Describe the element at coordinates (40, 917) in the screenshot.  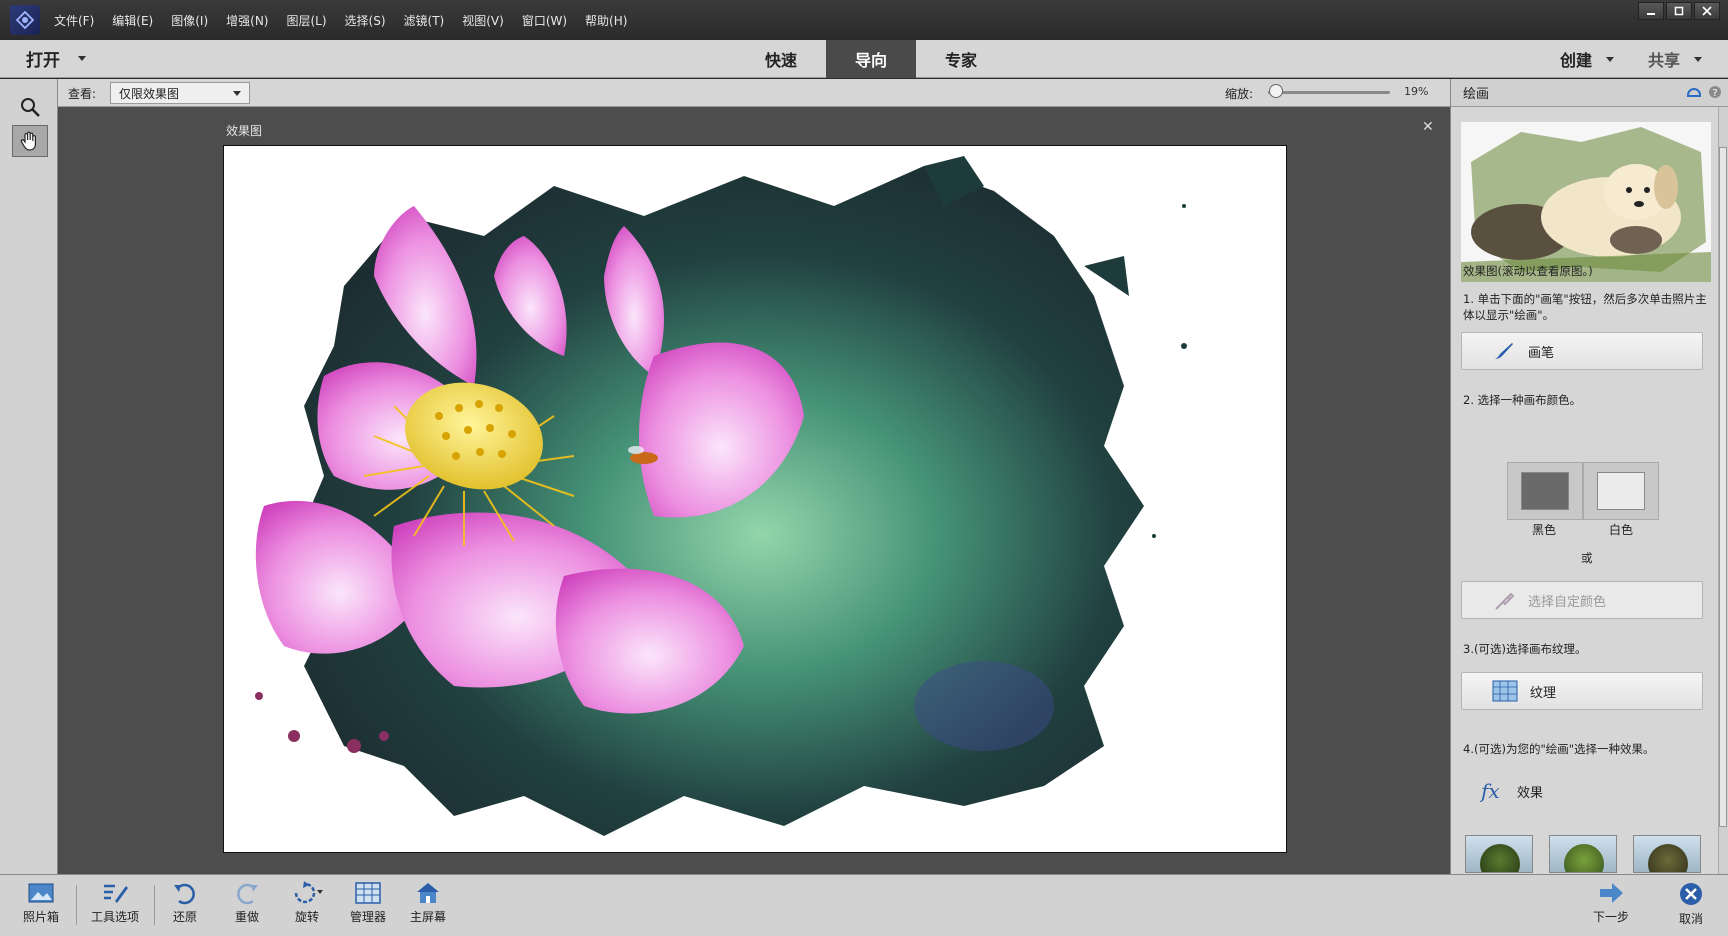
I see `photo-bin-label: 照片箱` at that location.